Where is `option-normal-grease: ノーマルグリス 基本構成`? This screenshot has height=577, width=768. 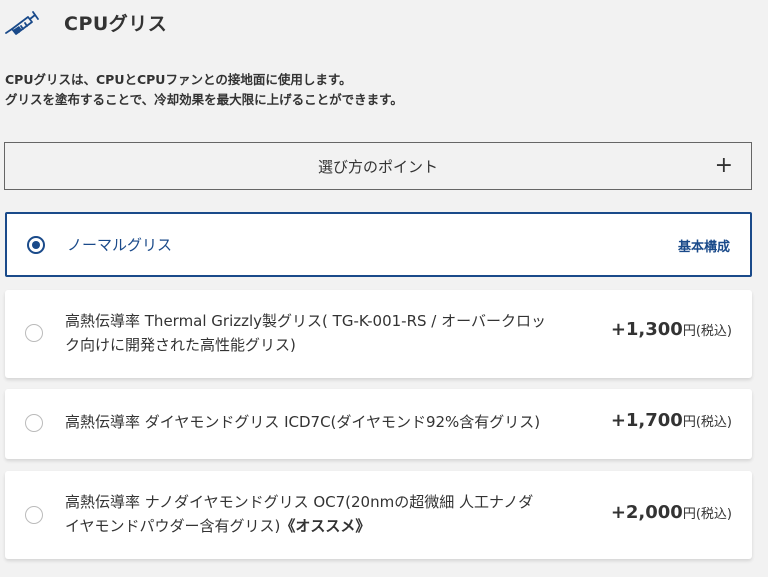 option-normal-grease: ノーマルグリス 基本構成 is located at coordinates (378, 244).